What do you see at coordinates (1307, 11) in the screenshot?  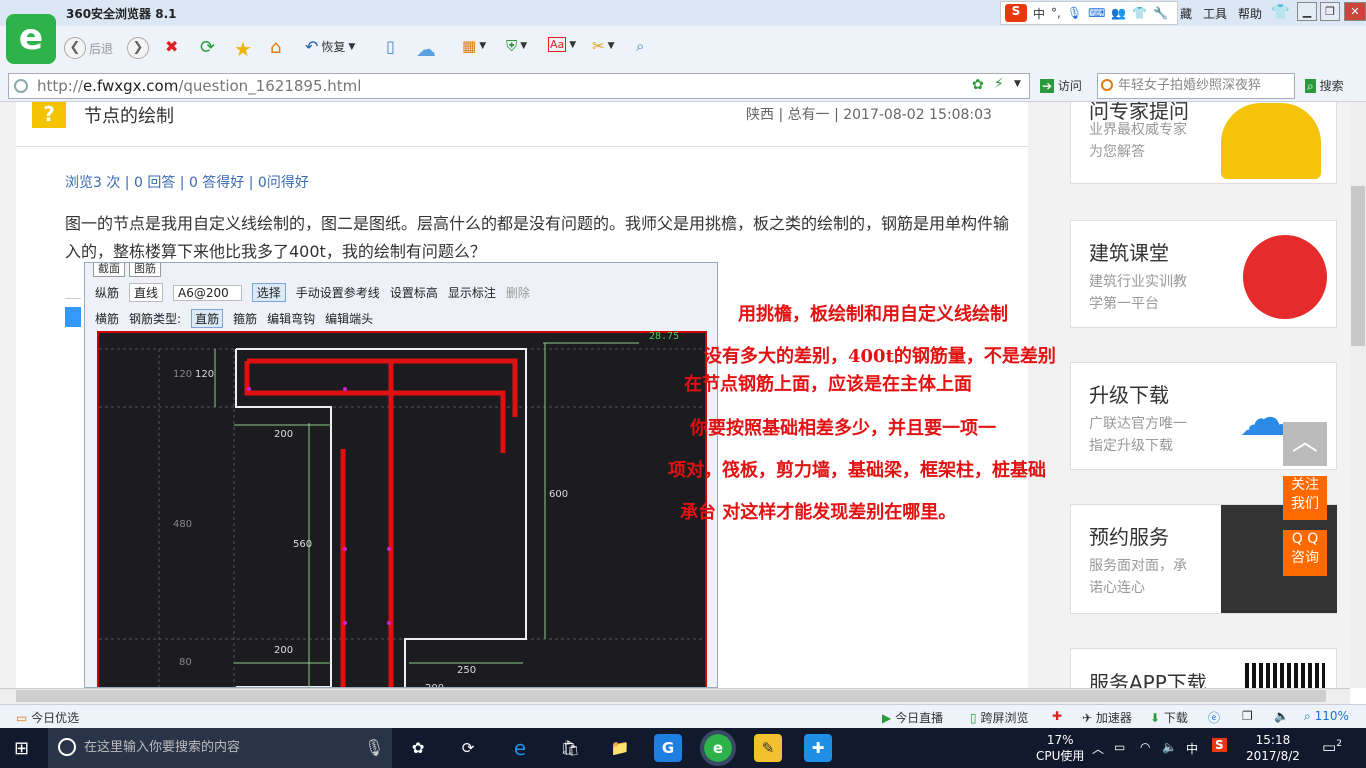 I see `minimize-button: ▁` at bounding box center [1307, 11].